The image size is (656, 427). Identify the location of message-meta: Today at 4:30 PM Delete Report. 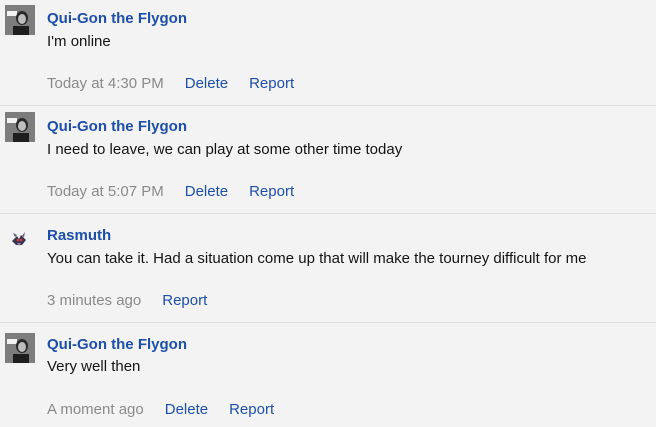
(181, 83).